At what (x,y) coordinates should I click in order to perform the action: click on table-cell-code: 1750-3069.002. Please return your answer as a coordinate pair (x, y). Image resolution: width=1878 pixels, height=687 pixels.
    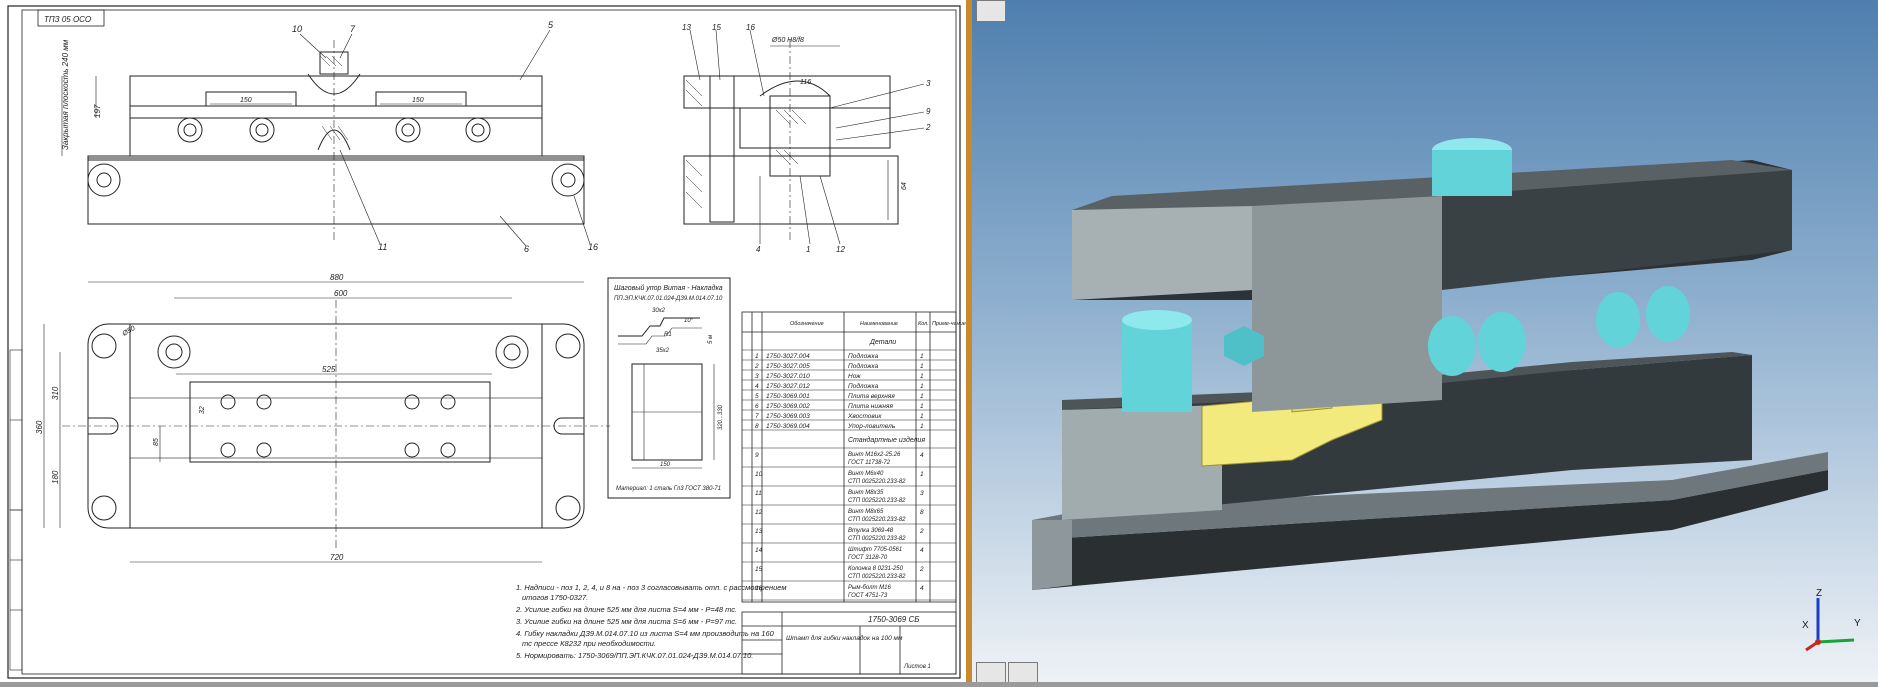
    Looking at the image, I should click on (788, 406).